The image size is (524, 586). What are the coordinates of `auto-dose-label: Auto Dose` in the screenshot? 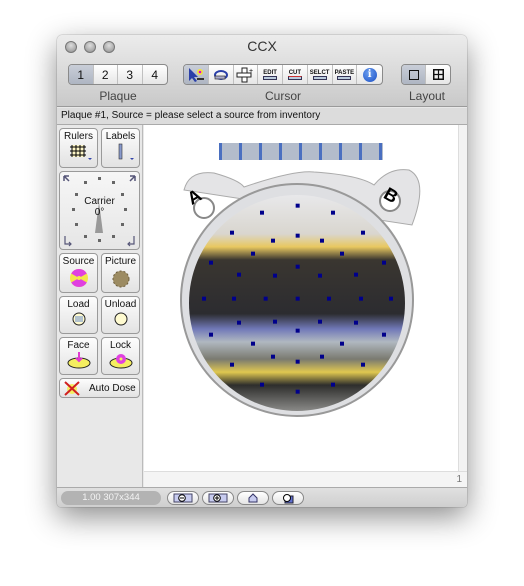 It's located at (112, 388).